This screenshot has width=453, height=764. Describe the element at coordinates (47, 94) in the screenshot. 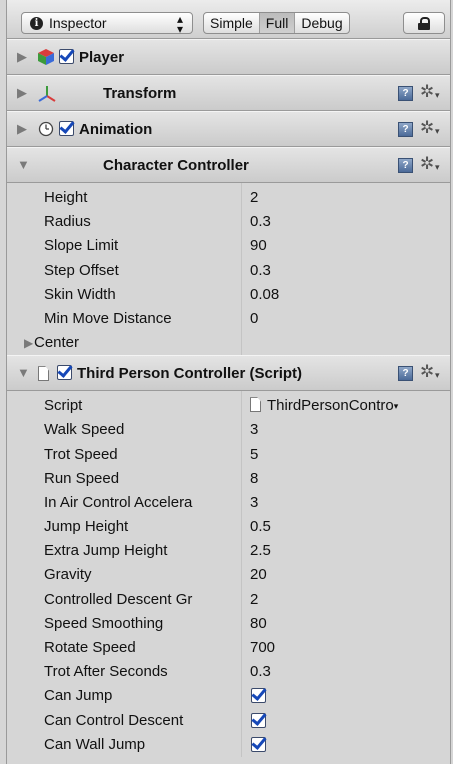

I see `transform-axes-icon` at that location.